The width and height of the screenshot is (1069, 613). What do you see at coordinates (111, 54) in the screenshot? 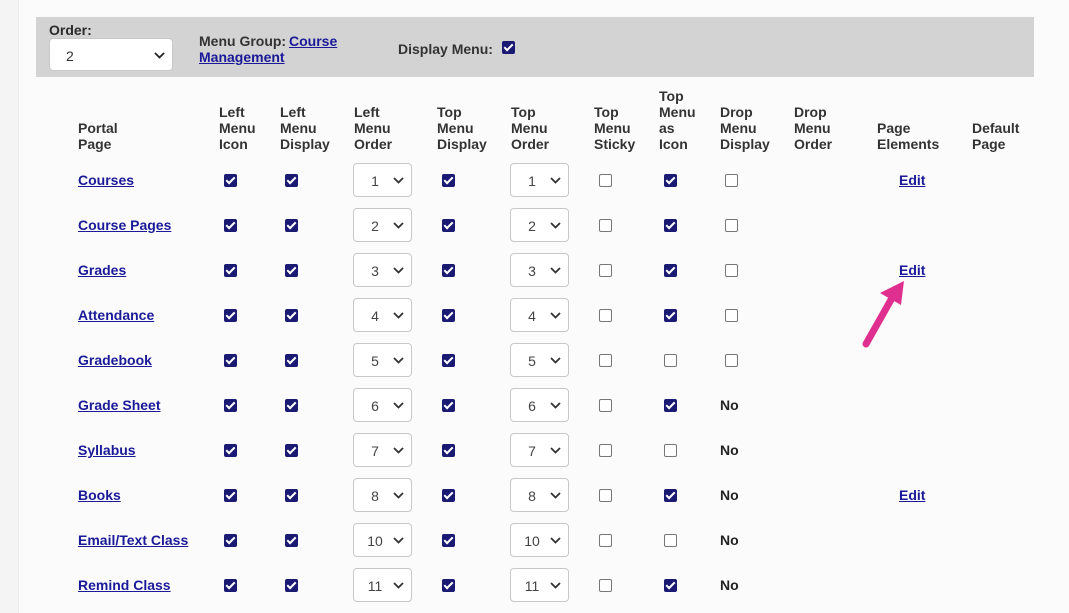
I see `order-select: 2` at bounding box center [111, 54].